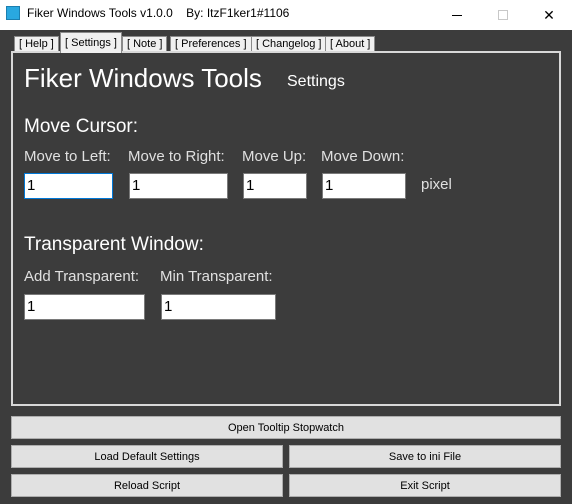 Image resolution: width=572 pixels, height=504 pixels. I want to click on reload-script-button: Reload Script, so click(147, 485).